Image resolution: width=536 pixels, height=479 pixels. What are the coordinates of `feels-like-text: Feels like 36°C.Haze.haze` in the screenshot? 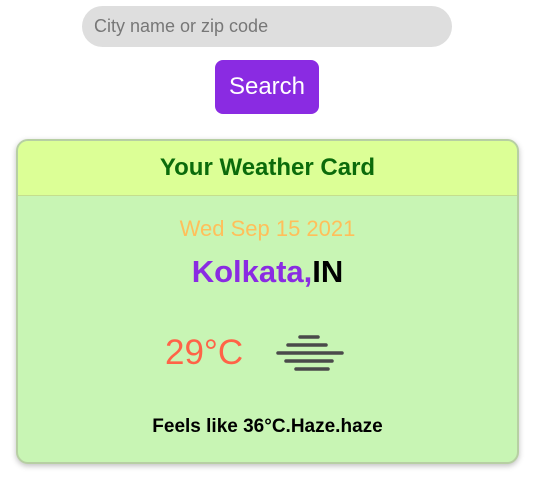 It's located at (267, 426).